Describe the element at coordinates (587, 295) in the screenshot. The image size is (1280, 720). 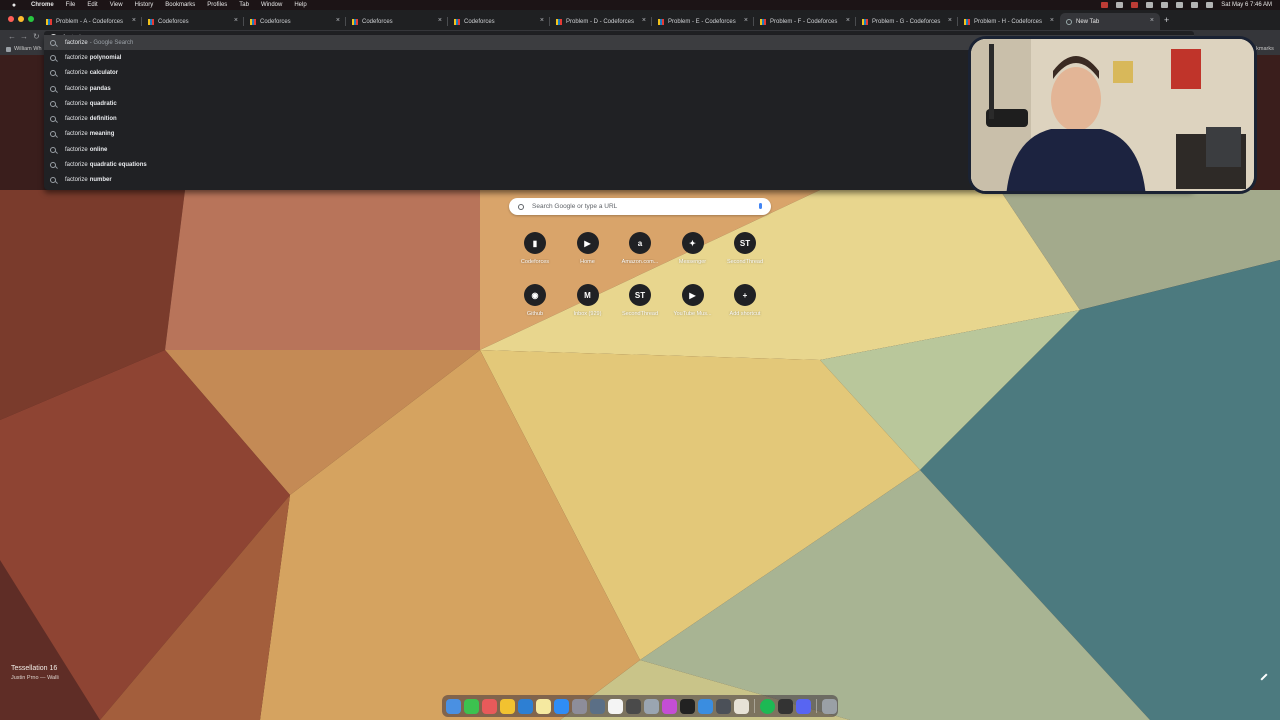
I see `shortcut-icon: M` at that location.